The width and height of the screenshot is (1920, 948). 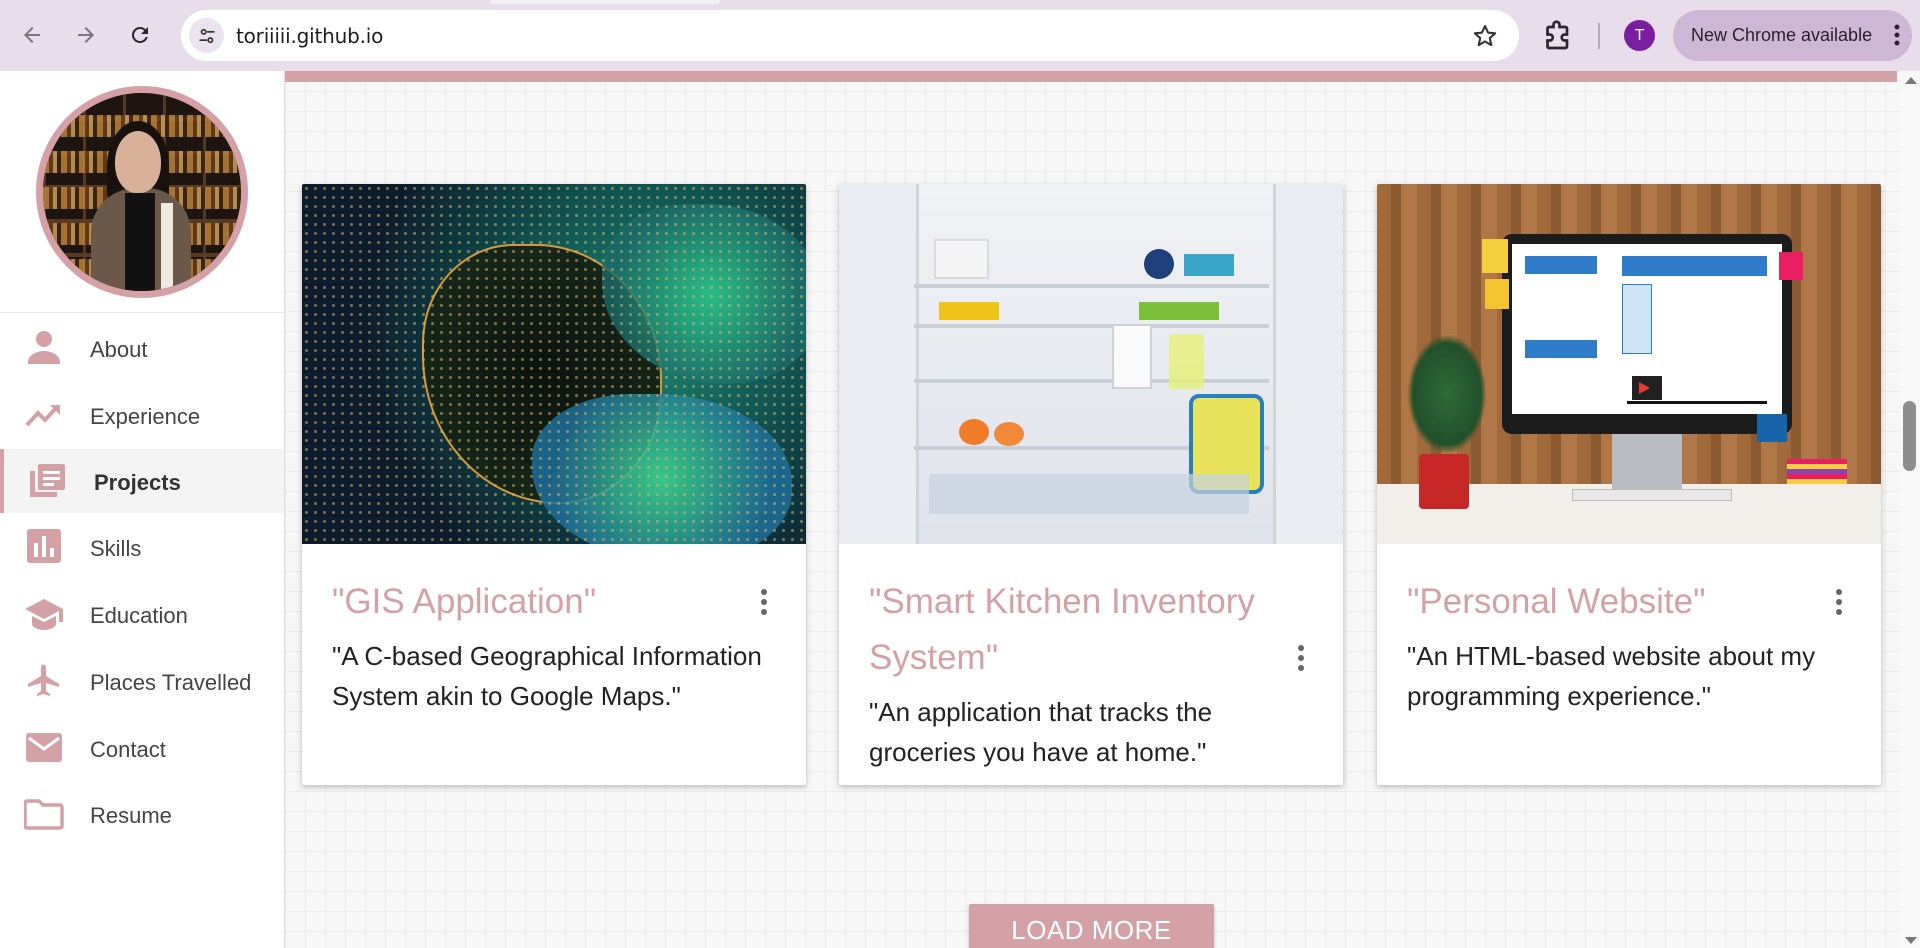 I want to click on address-bar: toriiiii.github.io, so click(x=850, y=35).